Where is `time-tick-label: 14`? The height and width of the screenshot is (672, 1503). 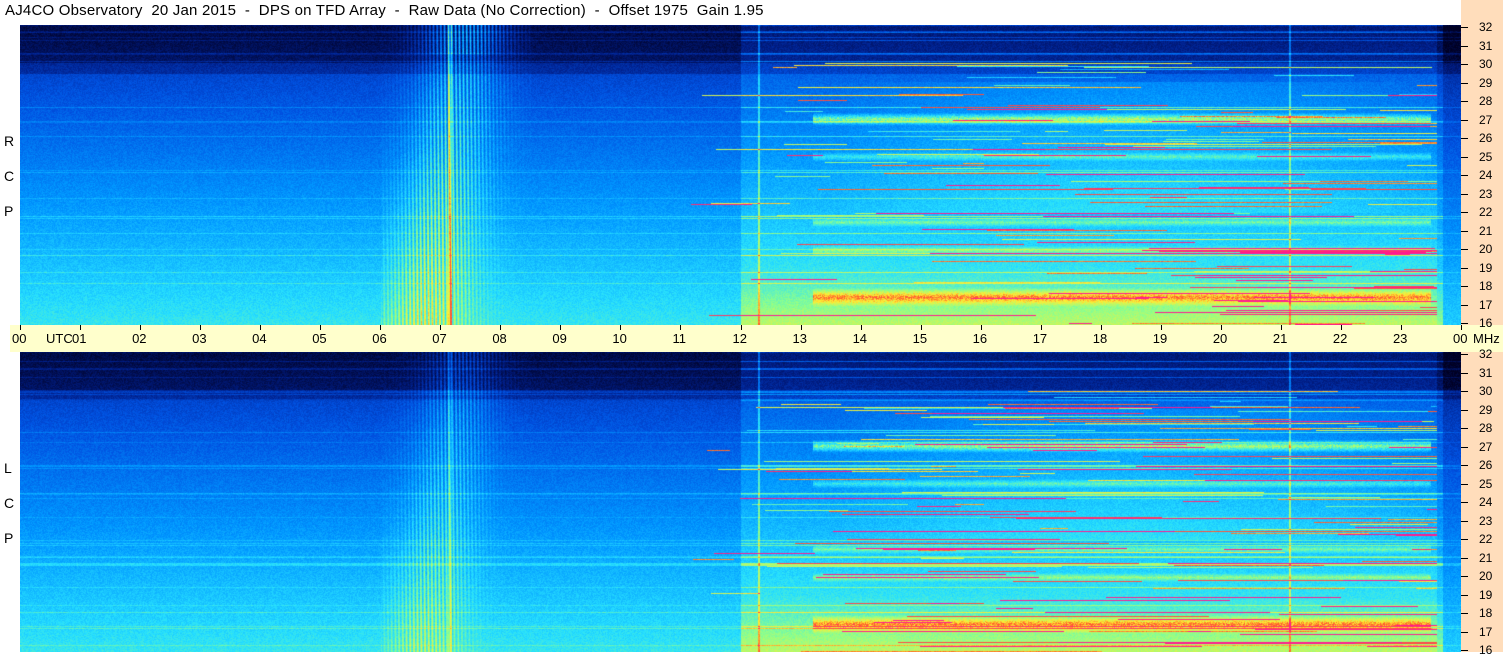
time-tick-label: 14 is located at coordinates (860, 338).